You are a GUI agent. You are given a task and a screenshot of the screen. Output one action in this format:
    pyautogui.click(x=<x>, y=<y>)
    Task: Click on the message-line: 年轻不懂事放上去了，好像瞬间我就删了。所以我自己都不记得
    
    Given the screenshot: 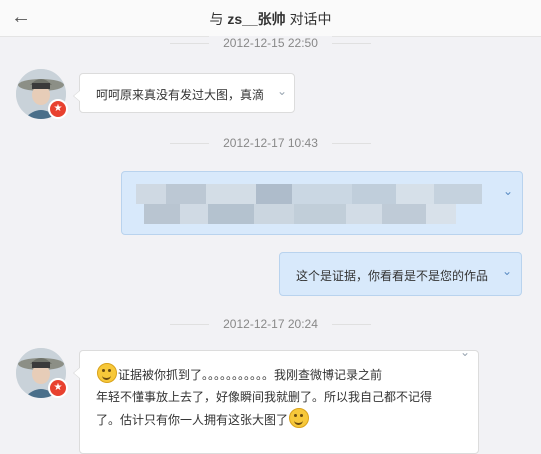 What is the action you would take?
    pyautogui.click(x=264, y=397)
    